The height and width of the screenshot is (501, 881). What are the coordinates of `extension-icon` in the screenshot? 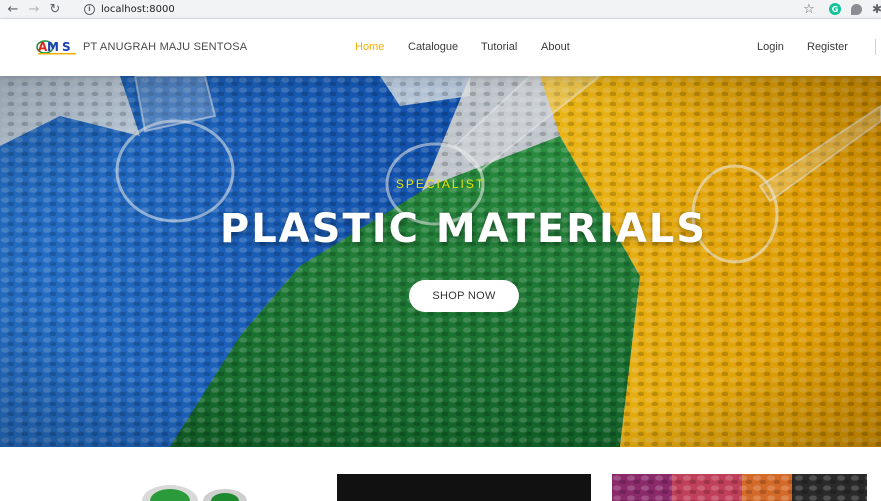 It's located at (856, 9).